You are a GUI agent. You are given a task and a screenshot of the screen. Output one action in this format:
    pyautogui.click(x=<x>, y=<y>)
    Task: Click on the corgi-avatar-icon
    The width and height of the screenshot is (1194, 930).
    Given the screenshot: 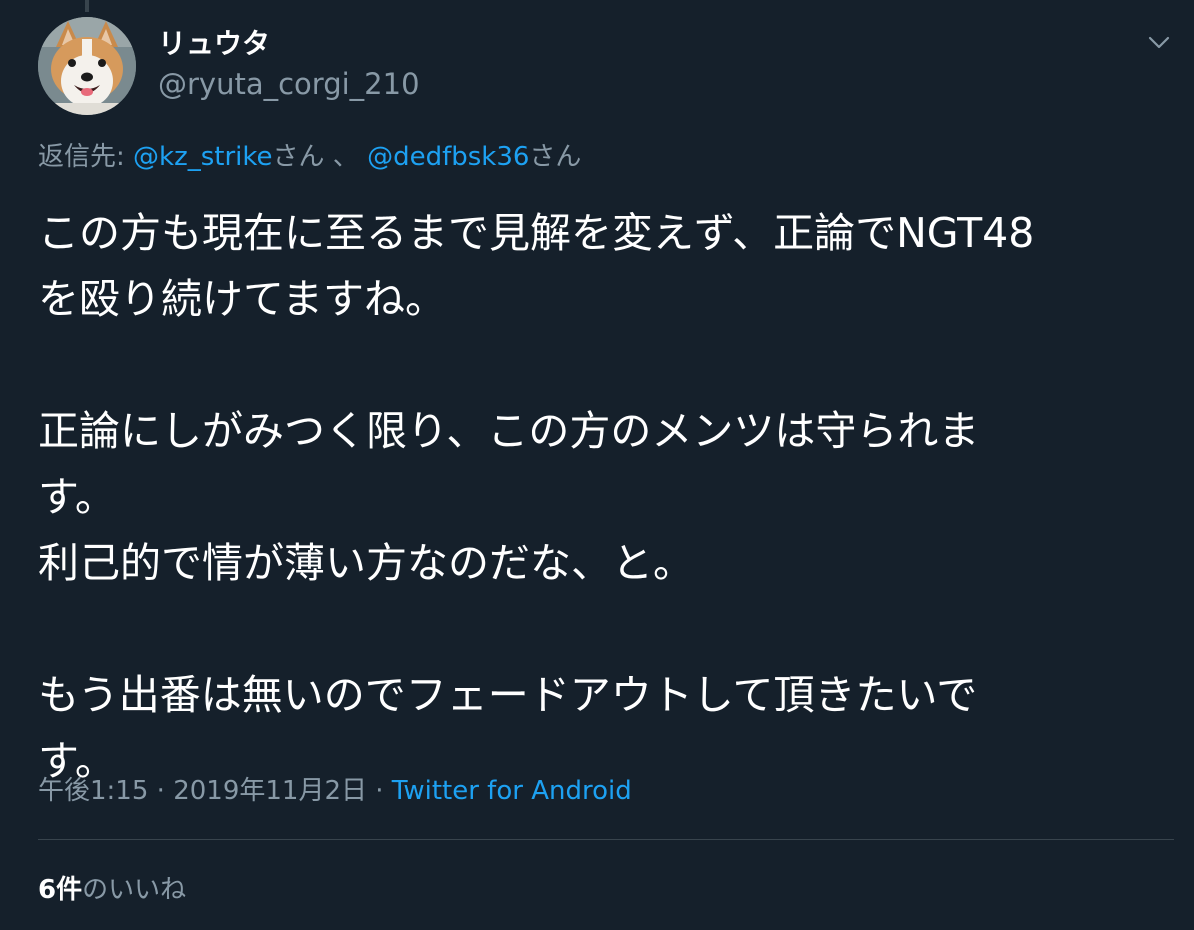 What is the action you would take?
    pyautogui.click(x=87, y=66)
    